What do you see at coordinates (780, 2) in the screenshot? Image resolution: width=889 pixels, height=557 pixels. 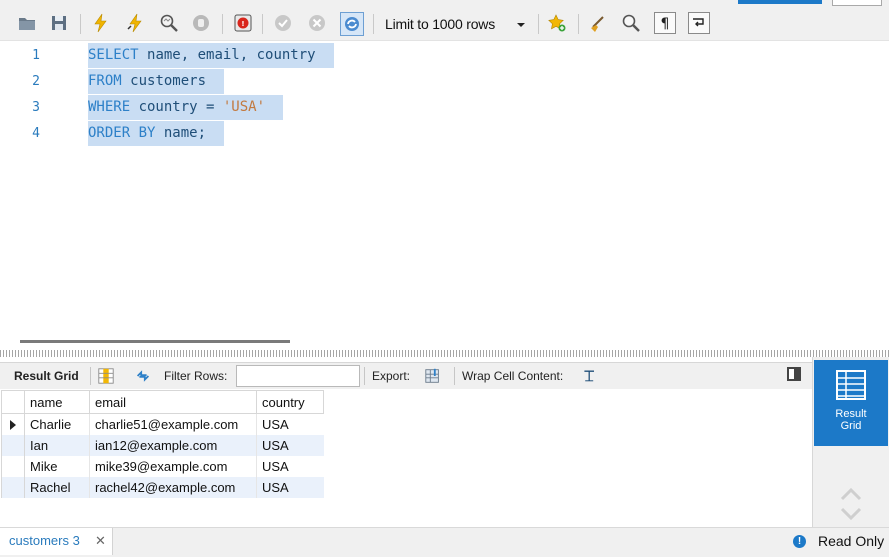 I see `active-tab-highlight` at bounding box center [780, 2].